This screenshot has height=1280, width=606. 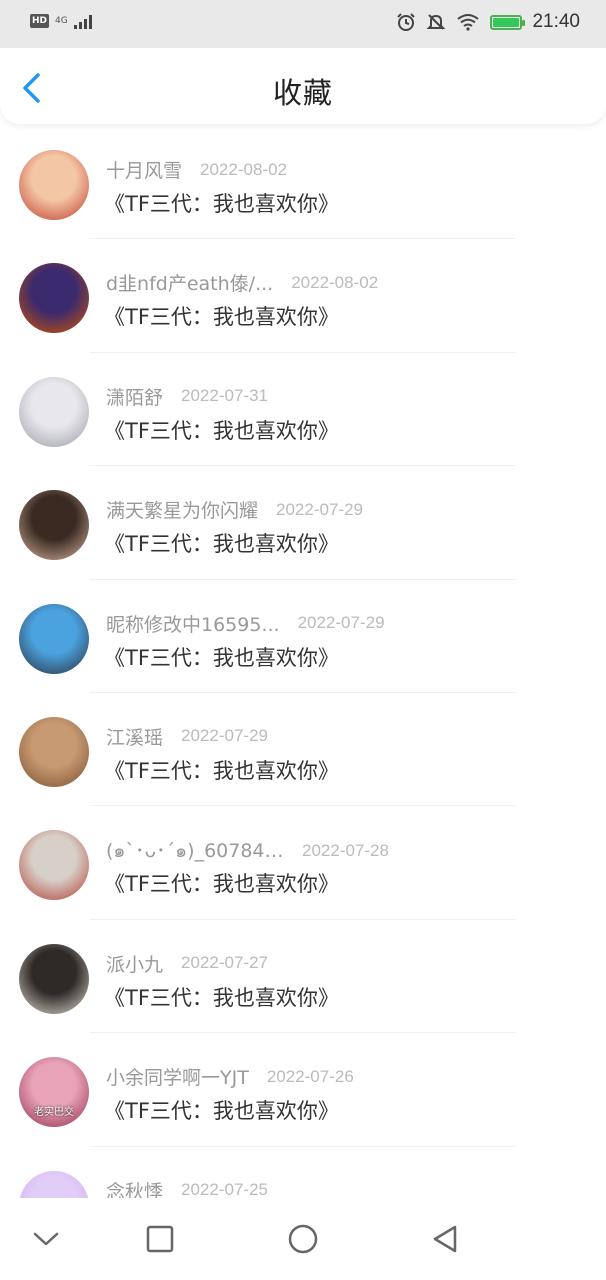 I want to click on favorite-list-item: d韭nfd产eath傣/... 2022-08-02 《TF三代：我也喜欢你》, so click(x=303, y=296).